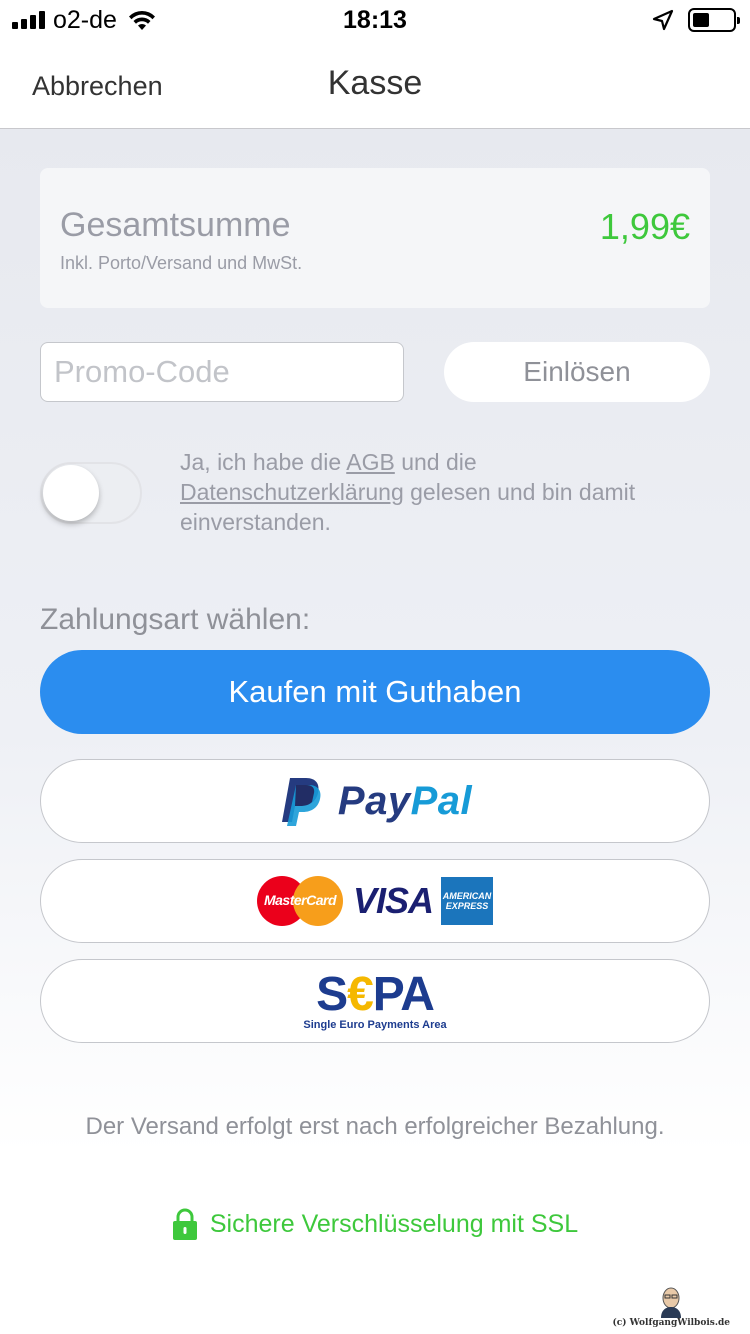 This screenshot has width=750, height=1334. What do you see at coordinates (375, 1024) in the screenshot?
I see `sepa-subtitle: Single Euro Payments Area` at bounding box center [375, 1024].